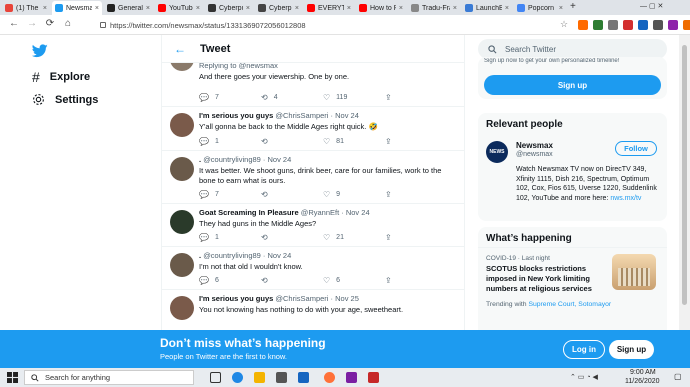 The height and width of the screenshot is (387, 690). Describe the element at coordinates (354, 280) in the screenshot. I see `tweet-action: ♡ 6` at that location.